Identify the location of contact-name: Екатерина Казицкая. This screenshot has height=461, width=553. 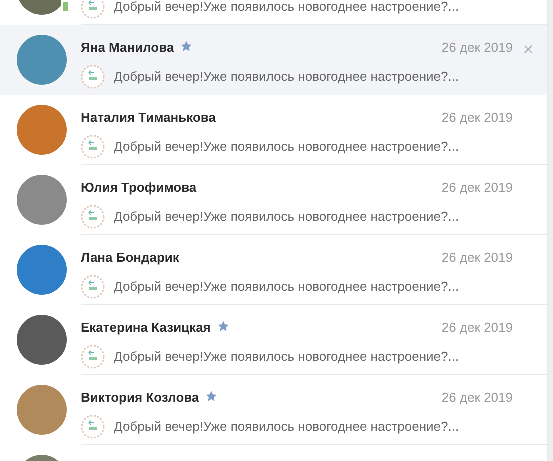
(146, 327).